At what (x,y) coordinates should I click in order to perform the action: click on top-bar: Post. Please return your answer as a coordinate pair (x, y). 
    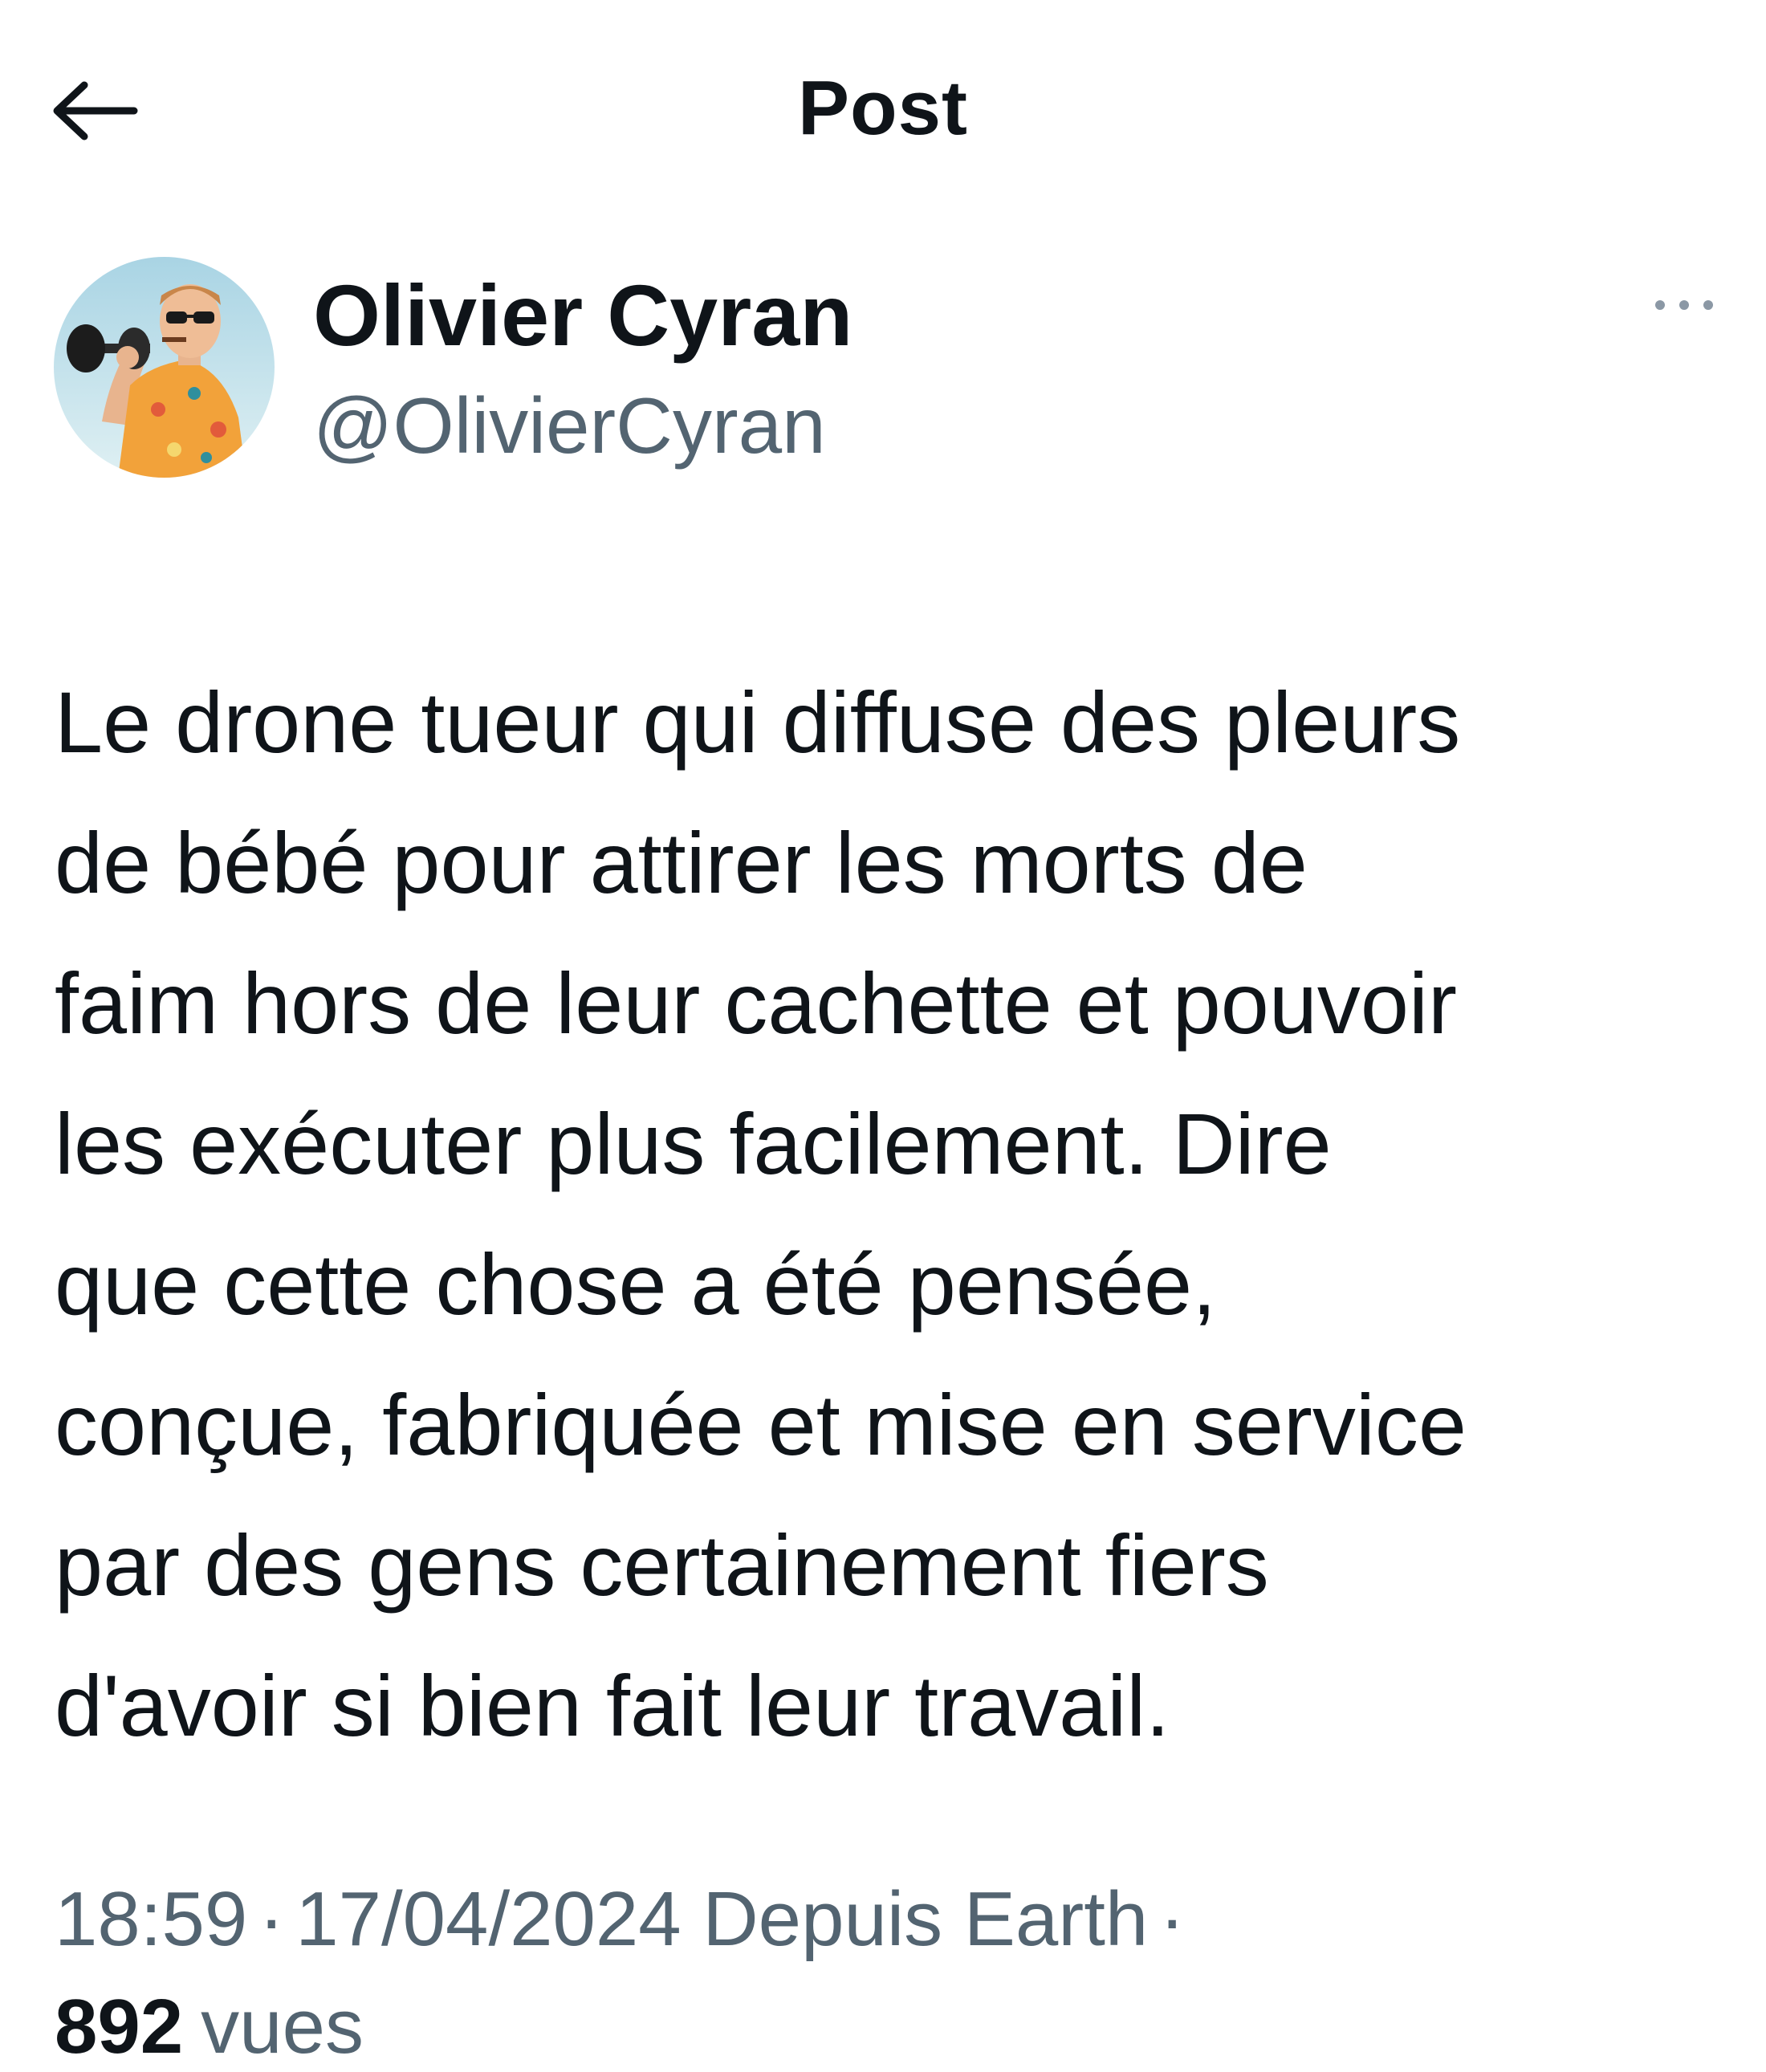
    Looking at the image, I should click on (883, 108).